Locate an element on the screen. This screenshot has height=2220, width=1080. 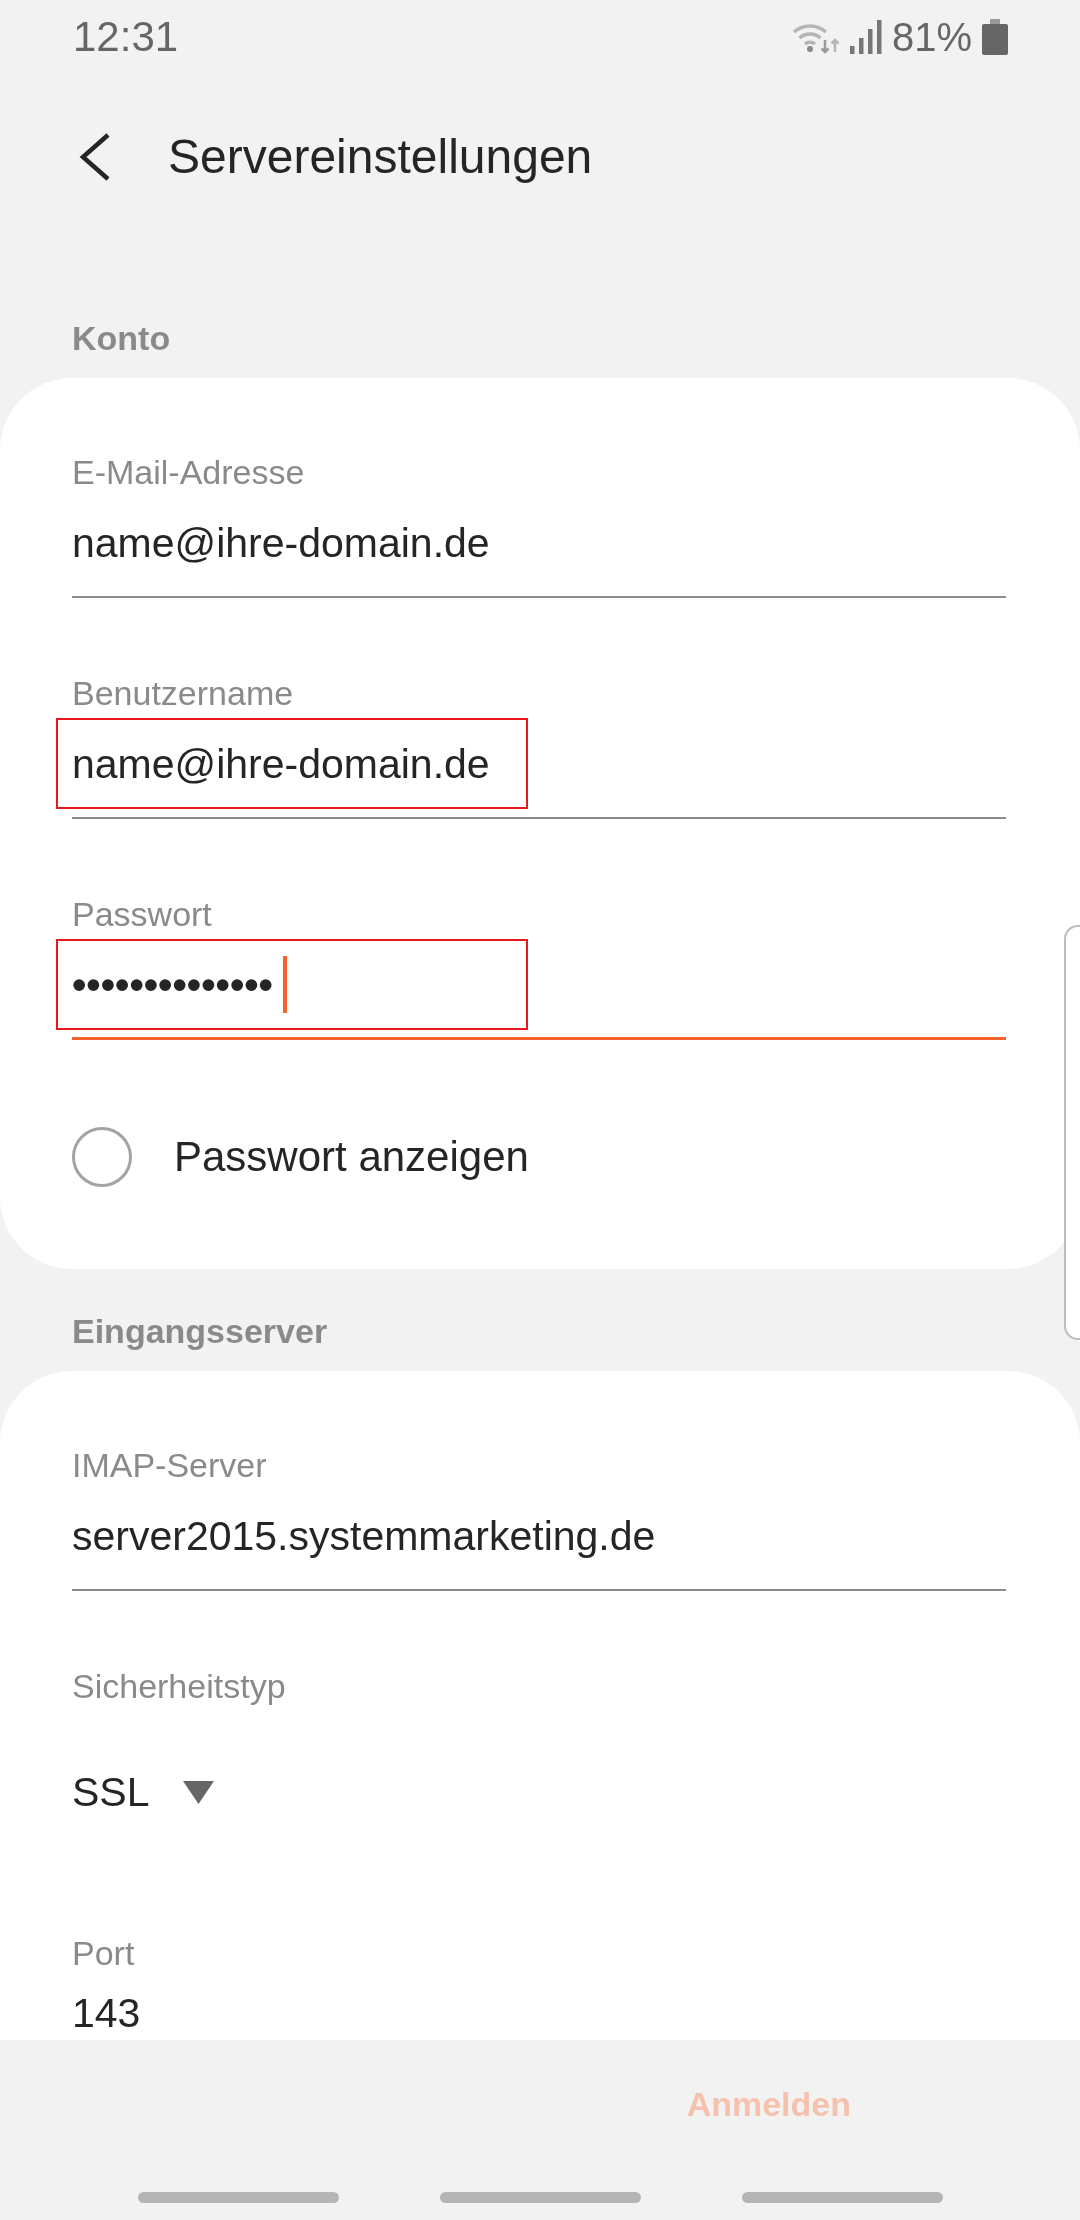
signal-icon is located at coordinates (865, 37).